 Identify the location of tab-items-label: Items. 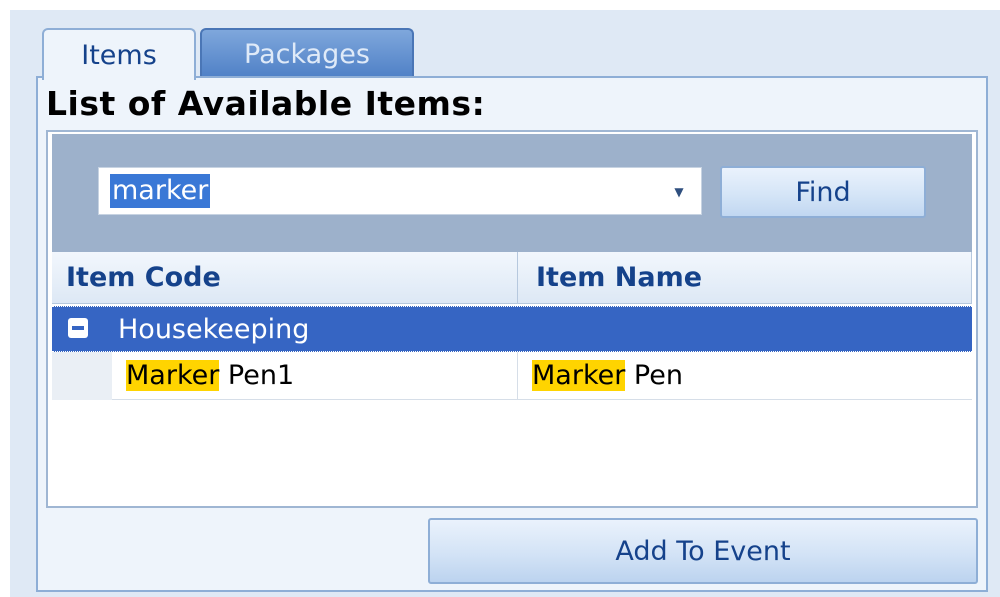
(119, 55).